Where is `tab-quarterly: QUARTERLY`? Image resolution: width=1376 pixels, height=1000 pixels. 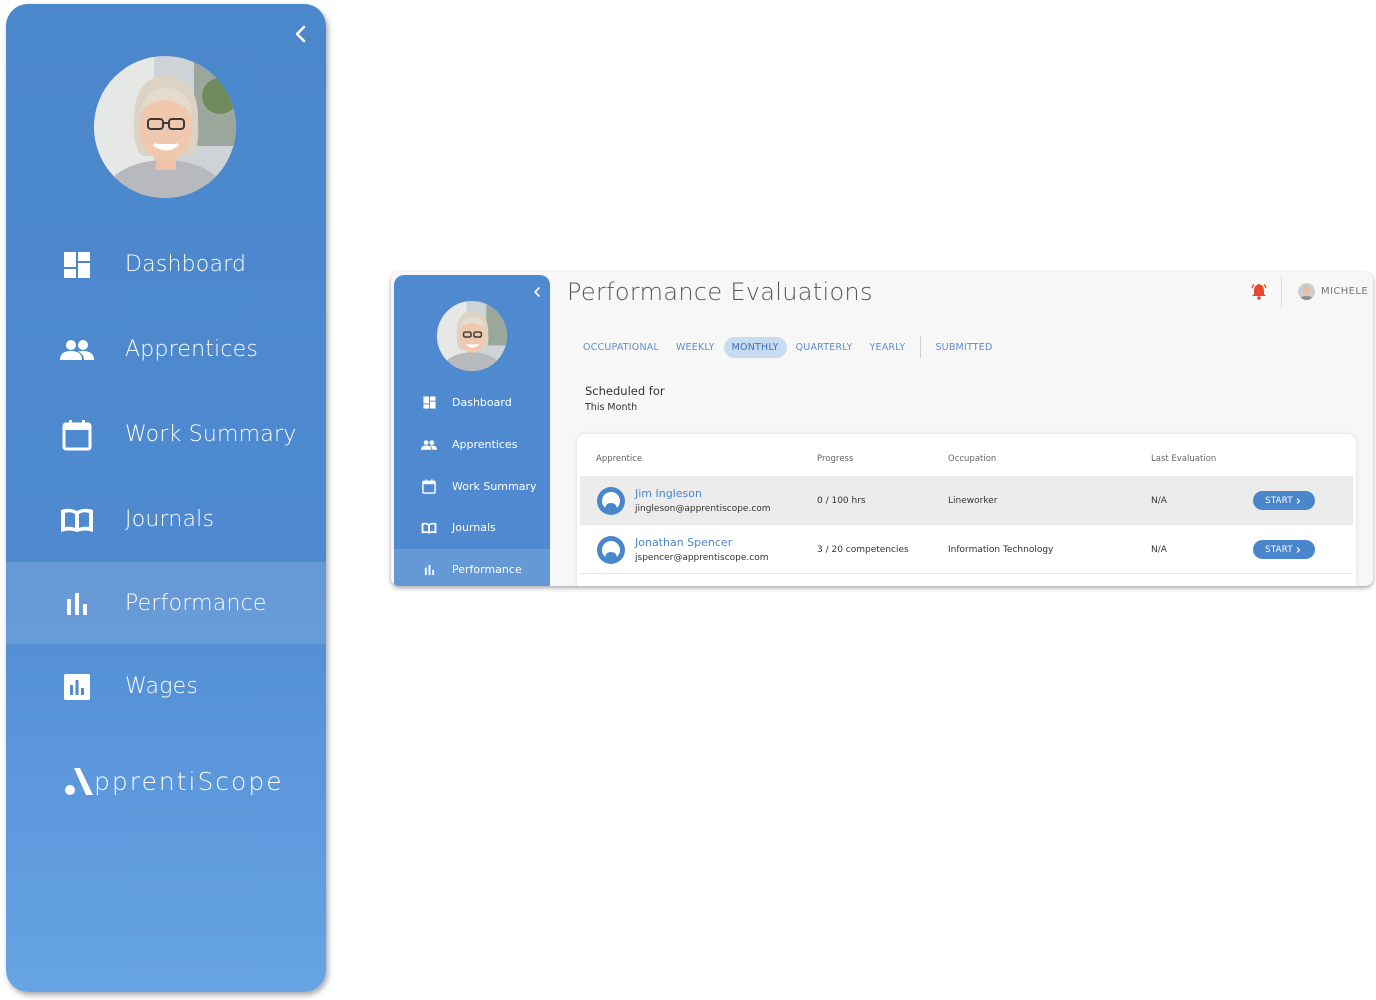 tab-quarterly: QUARTERLY is located at coordinates (824, 347).